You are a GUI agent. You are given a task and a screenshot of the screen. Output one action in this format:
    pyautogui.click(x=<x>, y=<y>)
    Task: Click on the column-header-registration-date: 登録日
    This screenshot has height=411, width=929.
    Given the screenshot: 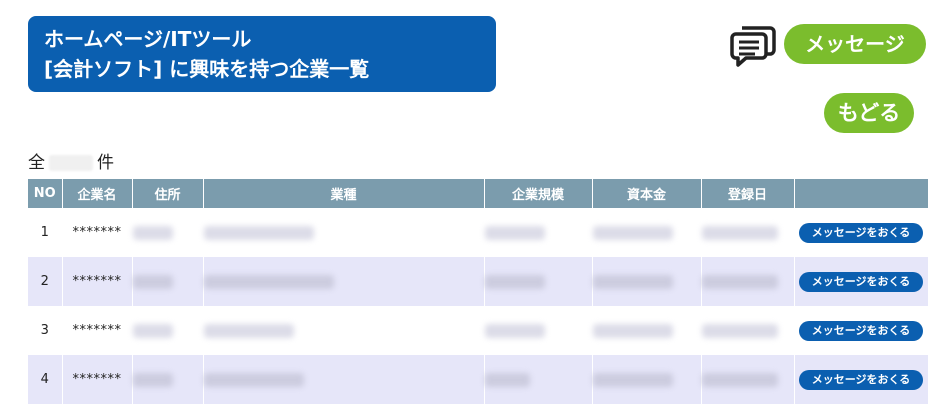 What is the action you would take?
    pyautogui.click(x=748, y=193)
    